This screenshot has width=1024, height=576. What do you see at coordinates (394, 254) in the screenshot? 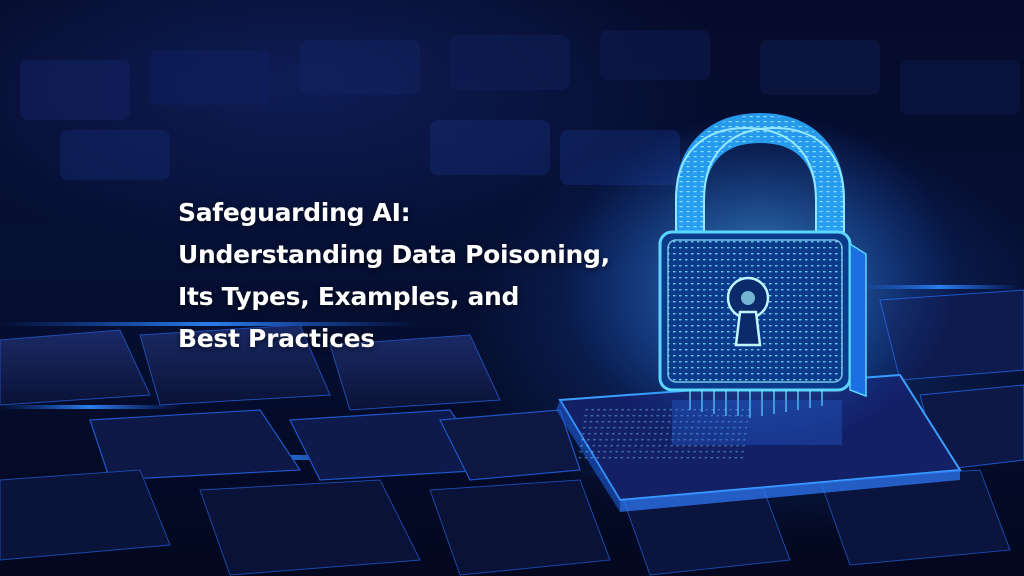
I see `headline-line-2: Understanding Data Poisoning,` at bounding box center [394, 254].